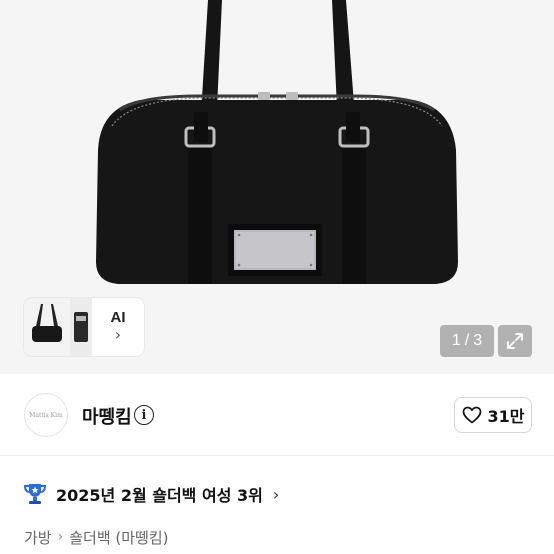 The width and height of the screenshot is (554, 554). What do you see at coordinates (471, 415) in the screenshot?
I see `heart-icon` at bounding box center [471, 415].